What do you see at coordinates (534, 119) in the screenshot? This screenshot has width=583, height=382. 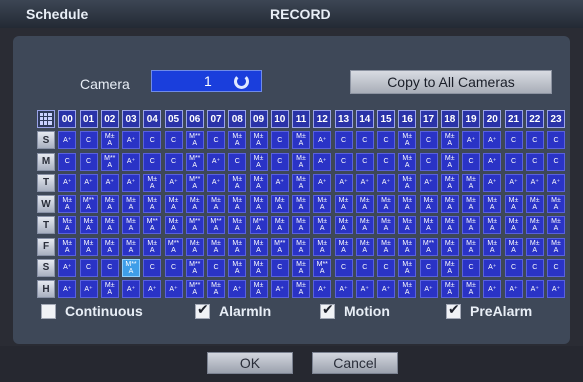 I see `hour-header: 22` at bounding box center [534, 119].